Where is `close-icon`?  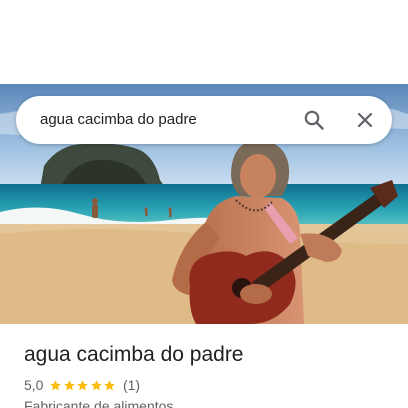
close-icon is located at coordinates (365, 120).